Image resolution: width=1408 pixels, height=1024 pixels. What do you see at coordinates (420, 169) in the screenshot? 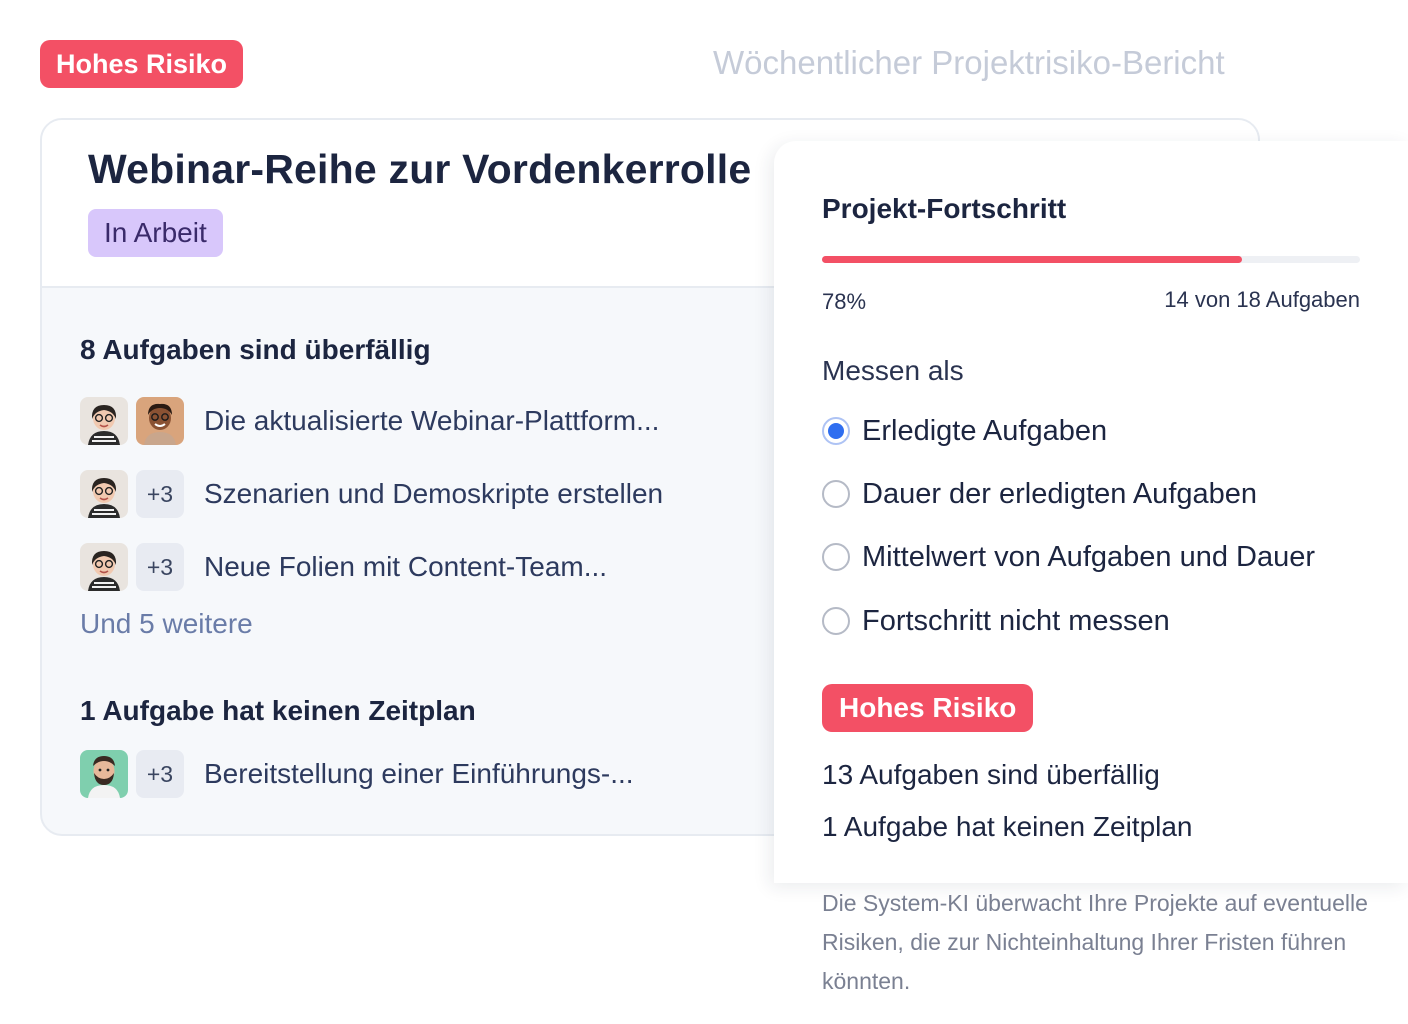
I see `project-title: Webinar-Reihe zur Vordenkerrolle` at bounding box center [420, 169].